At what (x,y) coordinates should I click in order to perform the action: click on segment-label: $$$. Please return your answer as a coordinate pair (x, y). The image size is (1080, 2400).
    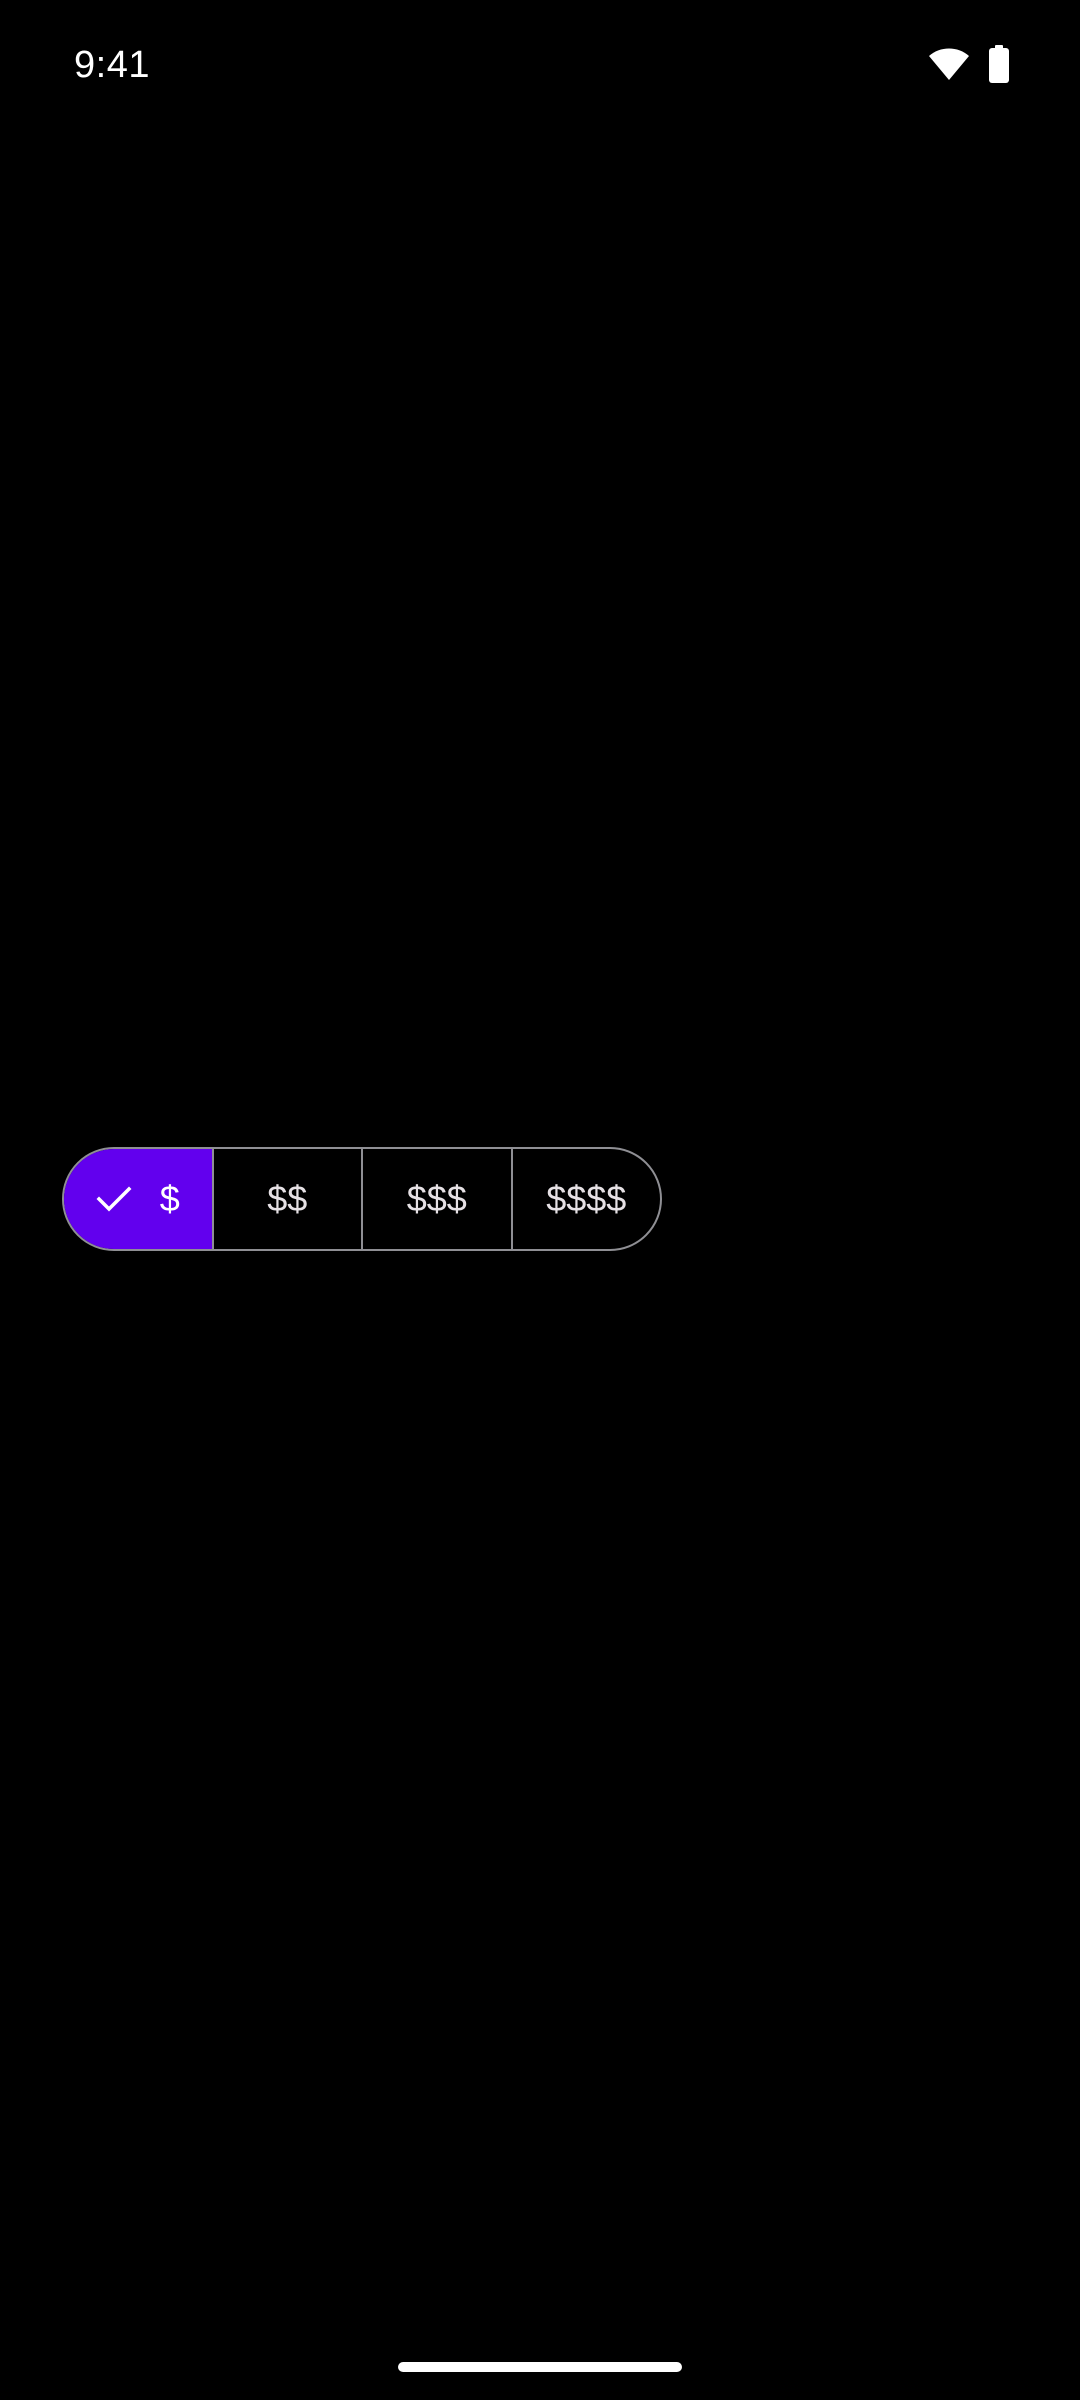
    Looking at the image, I should click on (436, 1198).